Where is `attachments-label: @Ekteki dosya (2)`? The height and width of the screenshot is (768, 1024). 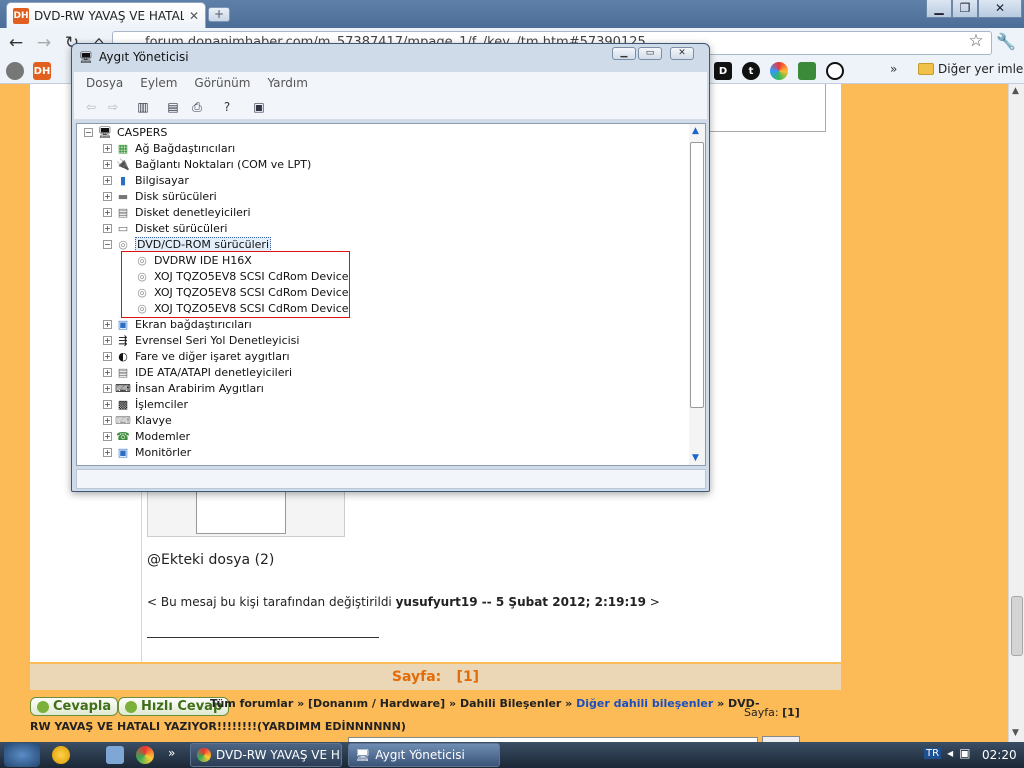
attachments-label: @Ekteki dosya (2) is located at coordinates (210, 560).